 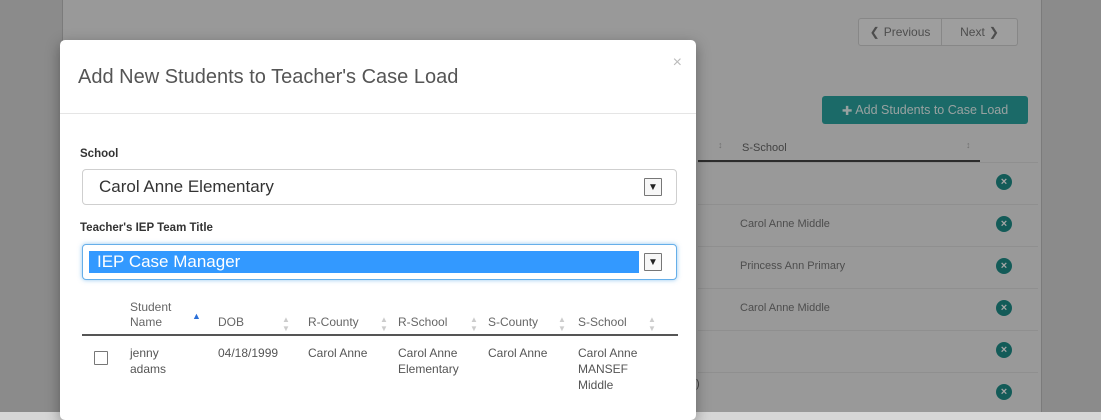 What do you see at coordinates (379, 187) in the screenshot?
I see `school-select: Carol Anne Elementary ▼` at bounding box center [379, 187].